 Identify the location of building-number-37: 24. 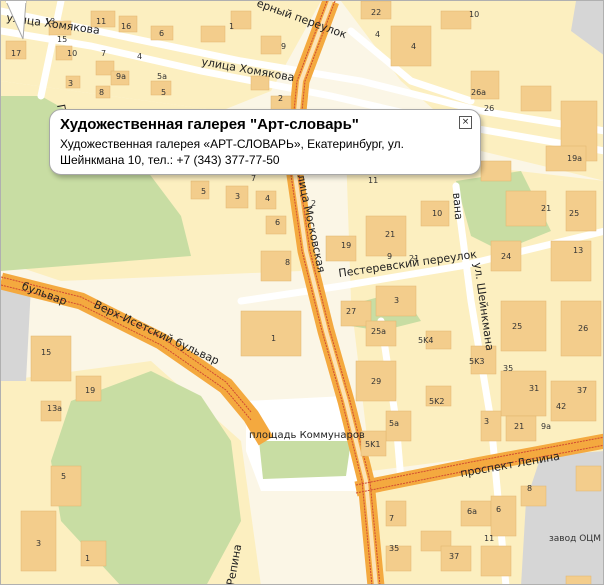
(506, 256).